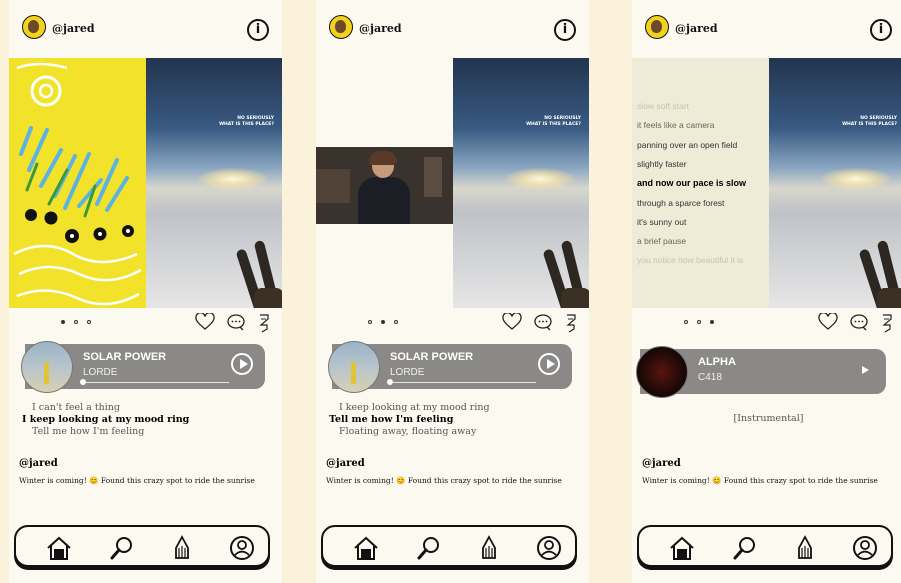 This screenshot has height=583, width=901. I want to click on music-player: ALPHA C418, so click(761, 372).